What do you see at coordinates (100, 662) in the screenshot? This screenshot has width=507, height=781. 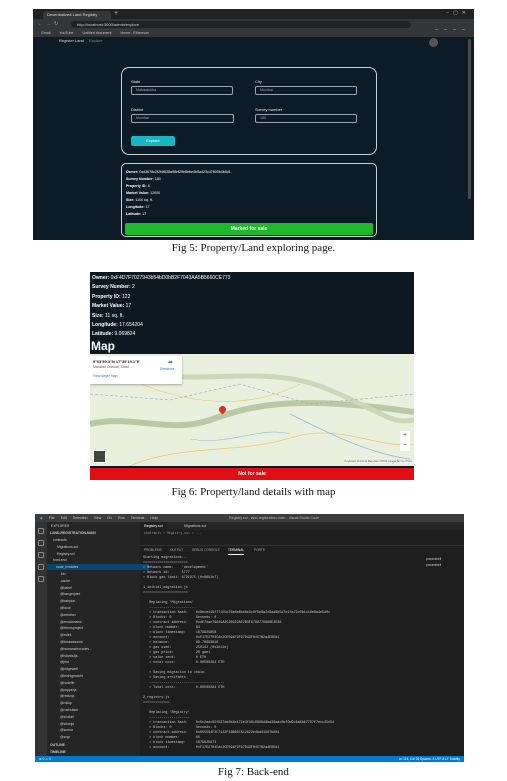 I see `file-tree-item: @jest` at bounding box center [100, 662].